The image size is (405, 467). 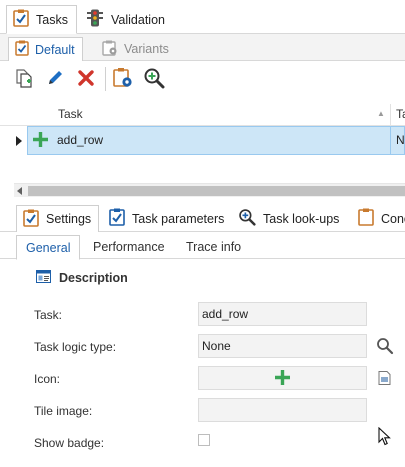 I want to click on delete-button, so click(x=86, y=79).